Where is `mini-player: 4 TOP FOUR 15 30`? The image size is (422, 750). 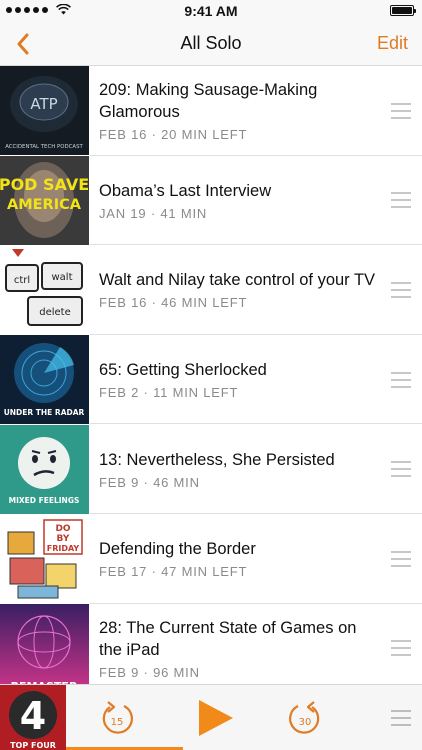
mini-player: 4 TOP FOUR 15 30 is located at coordinates (211, 717).